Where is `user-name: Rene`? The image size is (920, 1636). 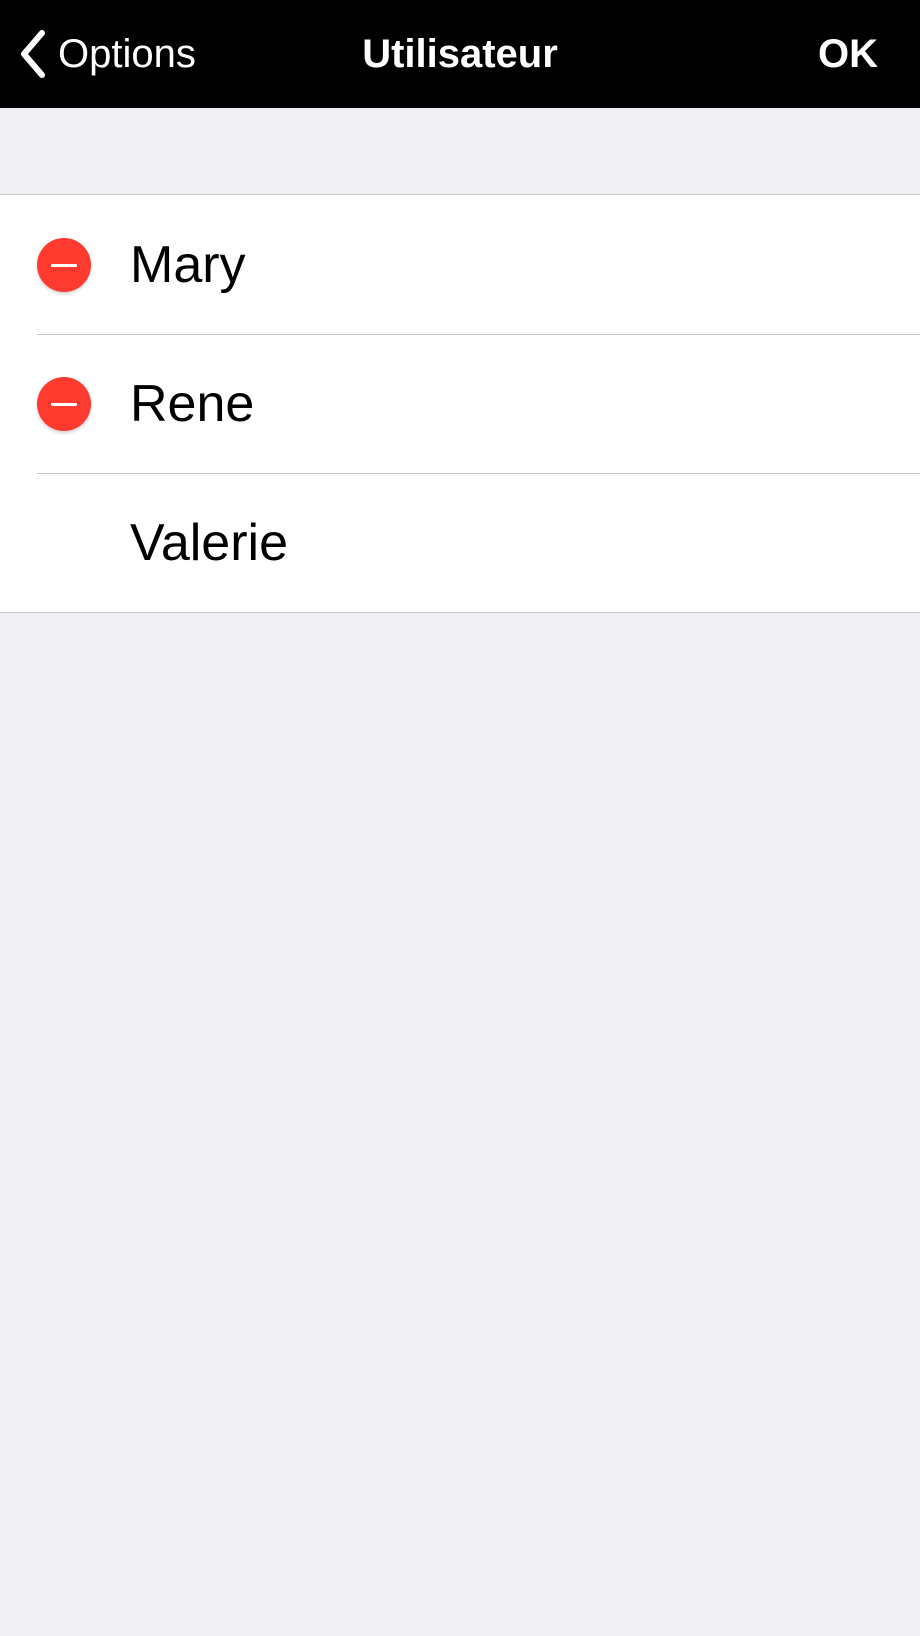 user-name: Rene is located at coordinates (192, 403).